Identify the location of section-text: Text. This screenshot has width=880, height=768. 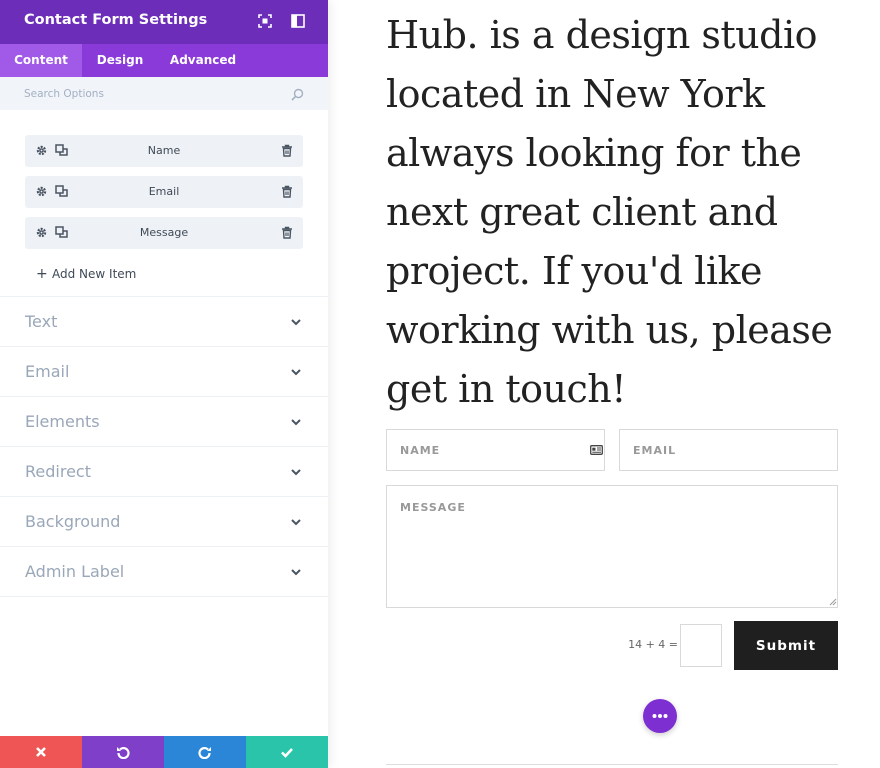
(164, 321).